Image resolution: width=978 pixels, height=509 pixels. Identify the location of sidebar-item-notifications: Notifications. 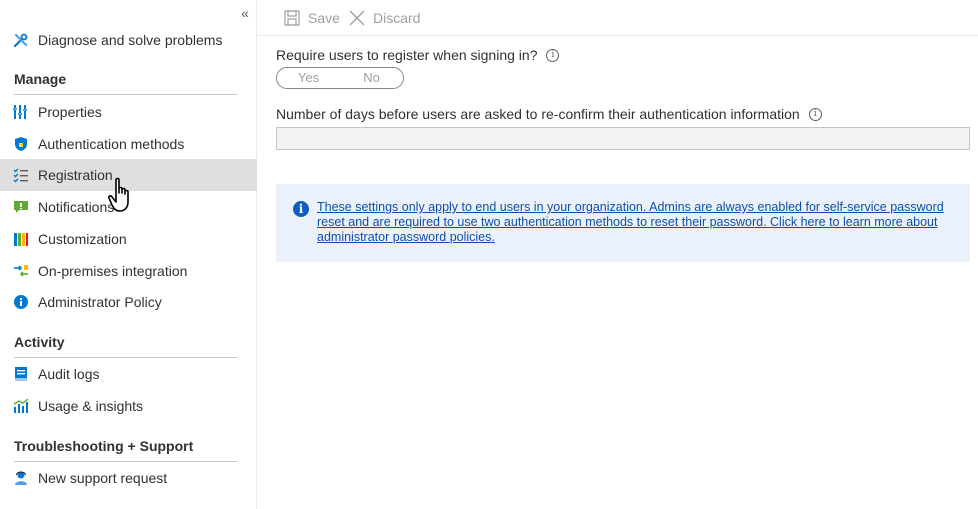
(128, 207).